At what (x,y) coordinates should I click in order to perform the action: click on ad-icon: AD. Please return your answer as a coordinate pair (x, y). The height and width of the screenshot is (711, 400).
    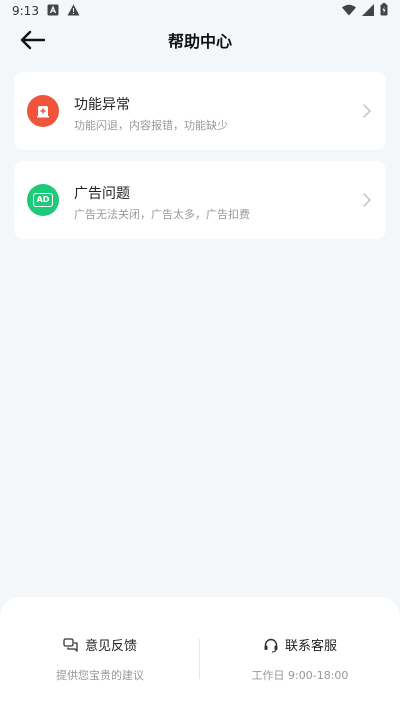
    Looking at the image, I should click on (43, 200).